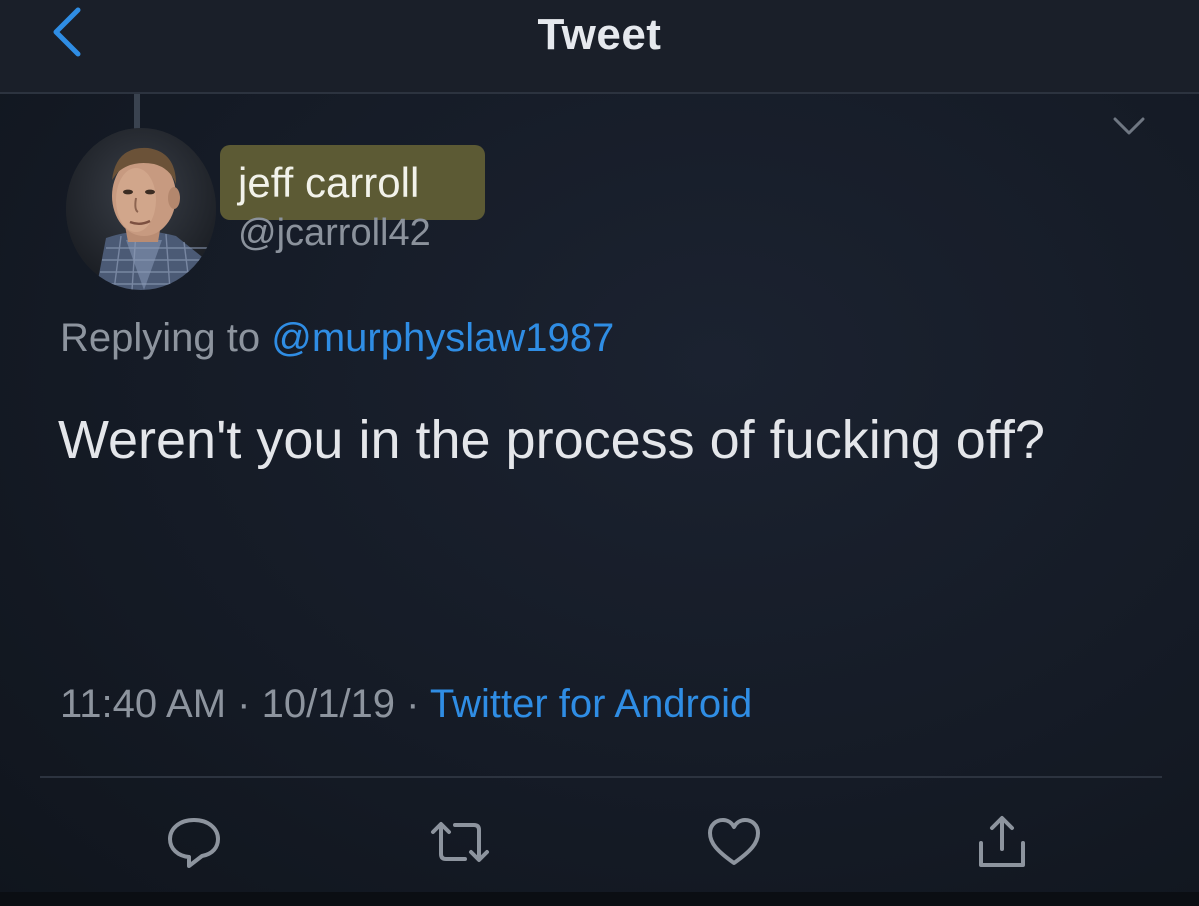 Image resolution: width=1199 pixels, height=906 pixels. What do you see at coordinates (143, 704) in the screenshot?
I see `tweet-time: 11:40 AM` at bounding box center [143, 704].